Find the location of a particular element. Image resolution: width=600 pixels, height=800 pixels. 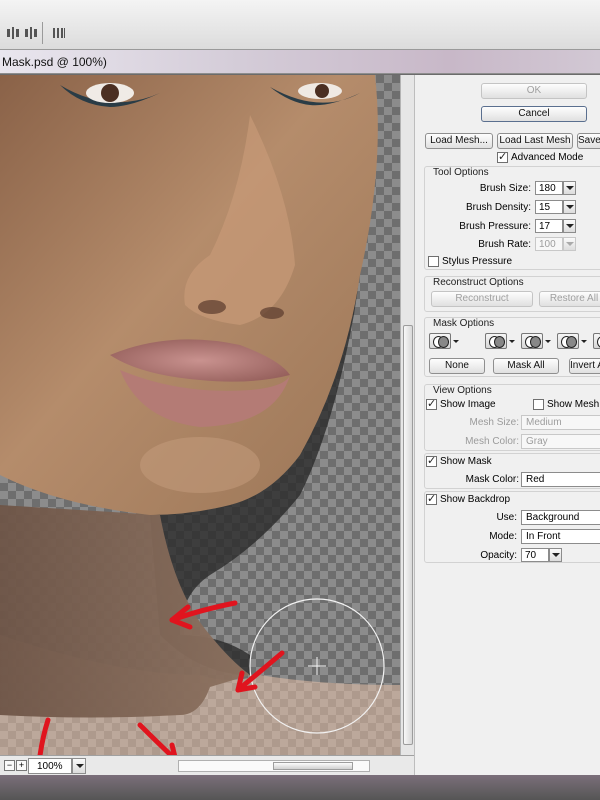

mask-replace-icon is located at coordinates (440, 341).